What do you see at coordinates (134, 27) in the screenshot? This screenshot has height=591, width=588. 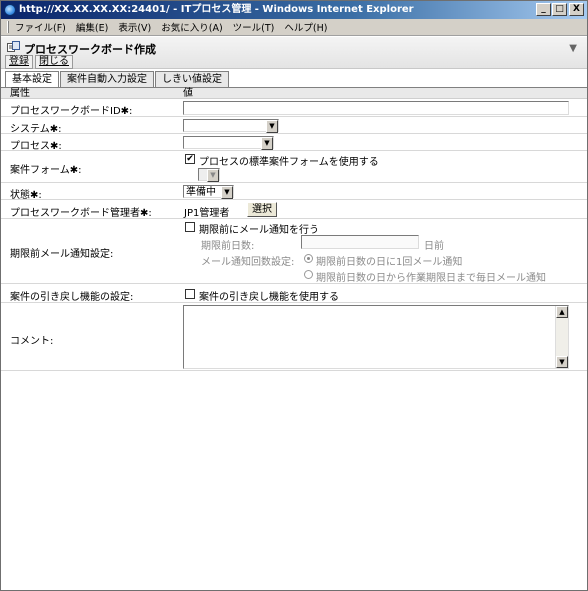 I see `menu-view: 表示(V)` at bounding box center [134, 27].